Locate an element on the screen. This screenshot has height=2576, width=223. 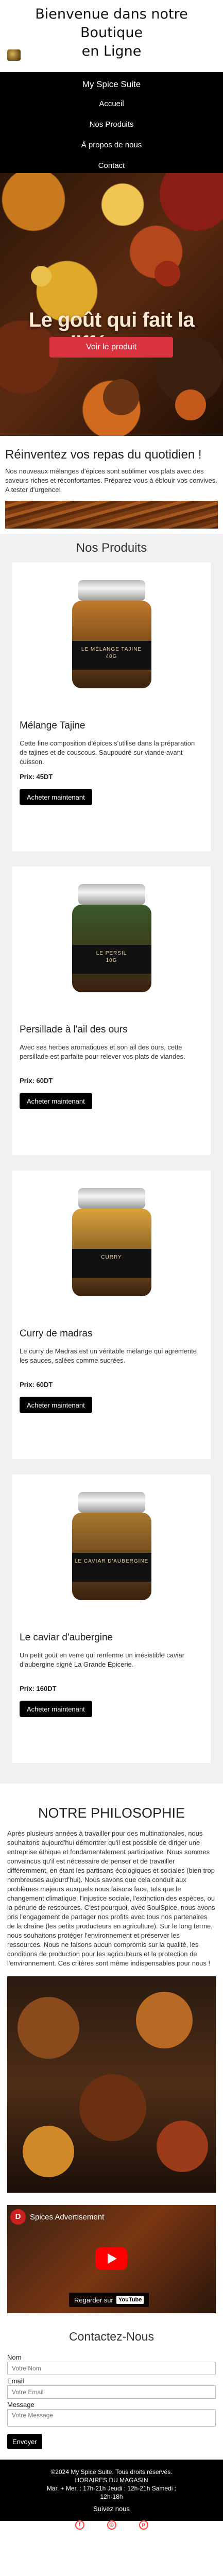
nav-brand: My Spice Suite is located at coordinates (111, 84).